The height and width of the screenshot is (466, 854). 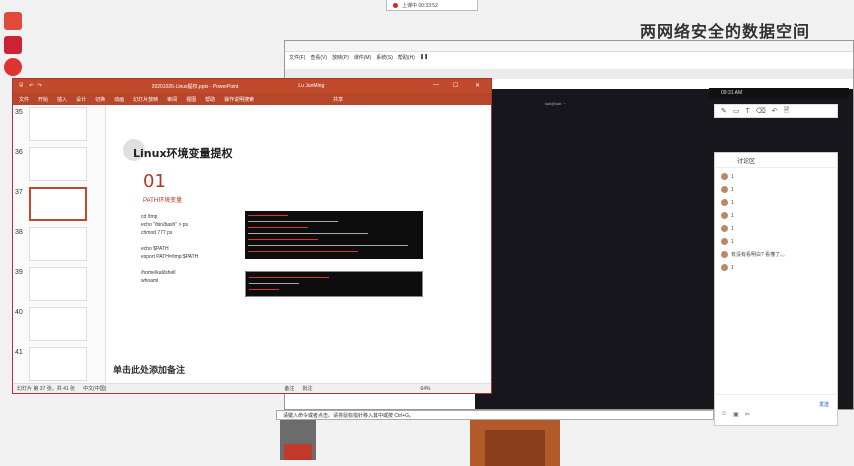 What do you see at coordinates (338, 99) in the screenshot?
I see `share-button: 共享` at bounding box center [338, 99].